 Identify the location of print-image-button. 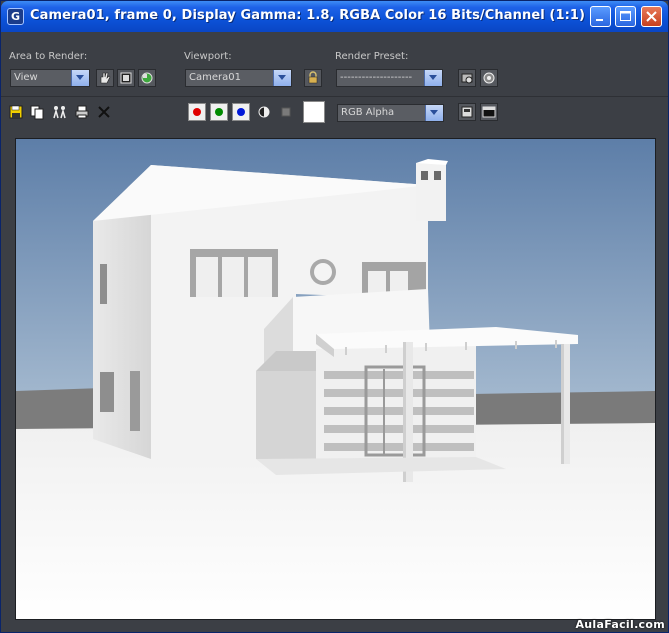
(82, 112).